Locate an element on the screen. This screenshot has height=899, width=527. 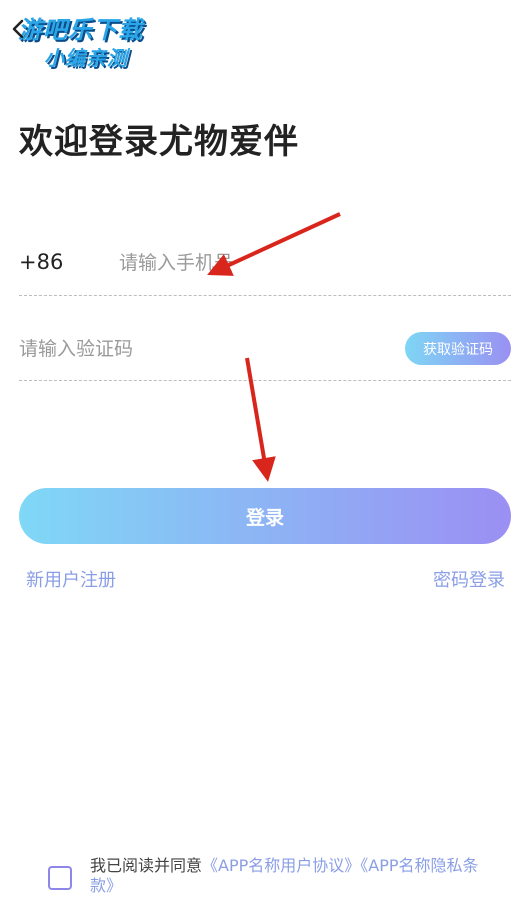
agreement-prefix: 我已阅读并同意 is located at coordinates (146, 865).